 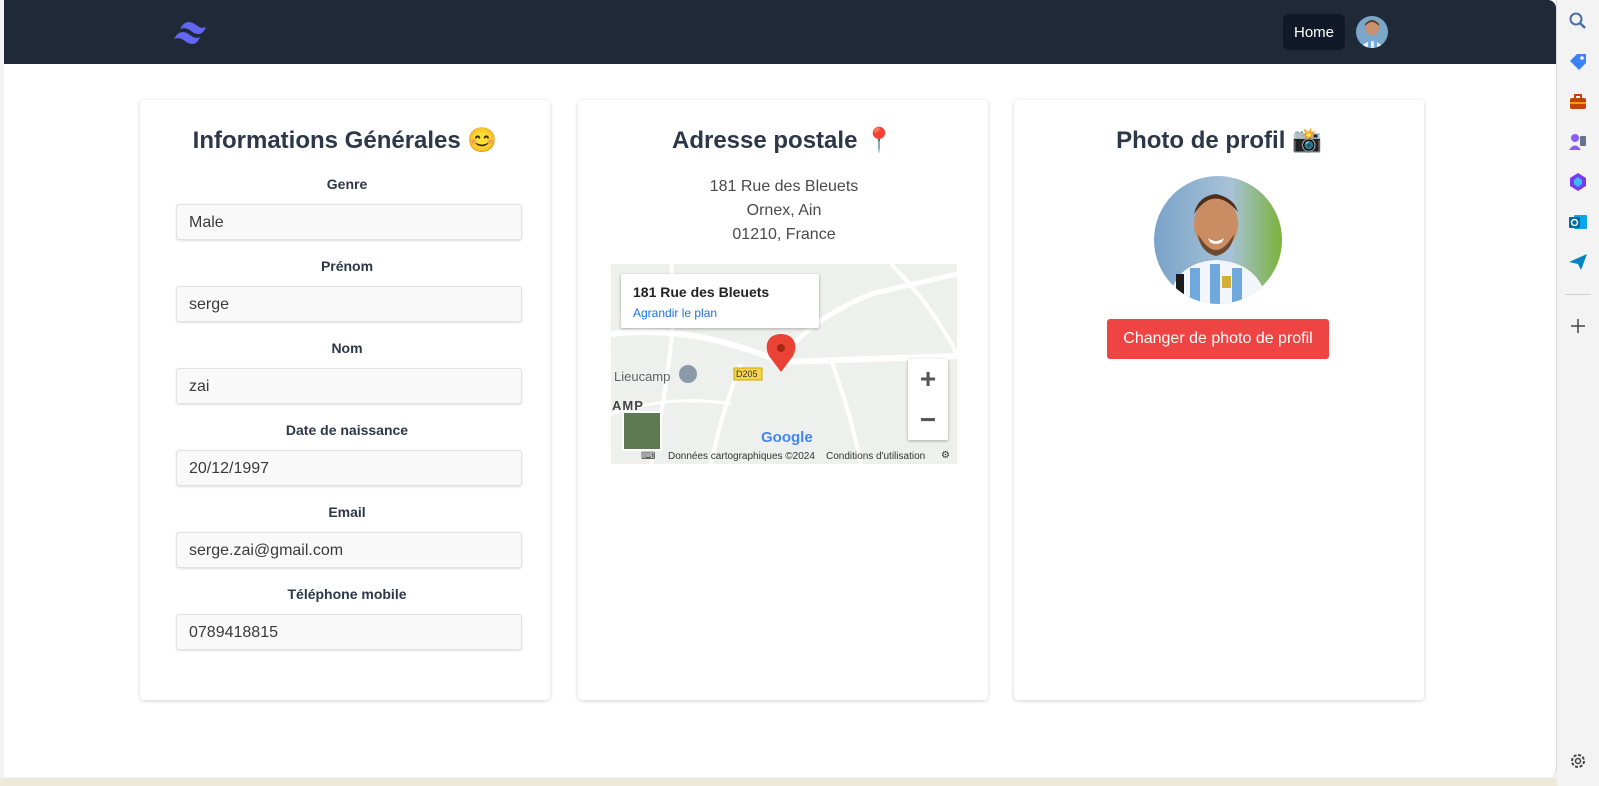 I want to click on address-line-3: 01210, France, so click(x=784, y=234).